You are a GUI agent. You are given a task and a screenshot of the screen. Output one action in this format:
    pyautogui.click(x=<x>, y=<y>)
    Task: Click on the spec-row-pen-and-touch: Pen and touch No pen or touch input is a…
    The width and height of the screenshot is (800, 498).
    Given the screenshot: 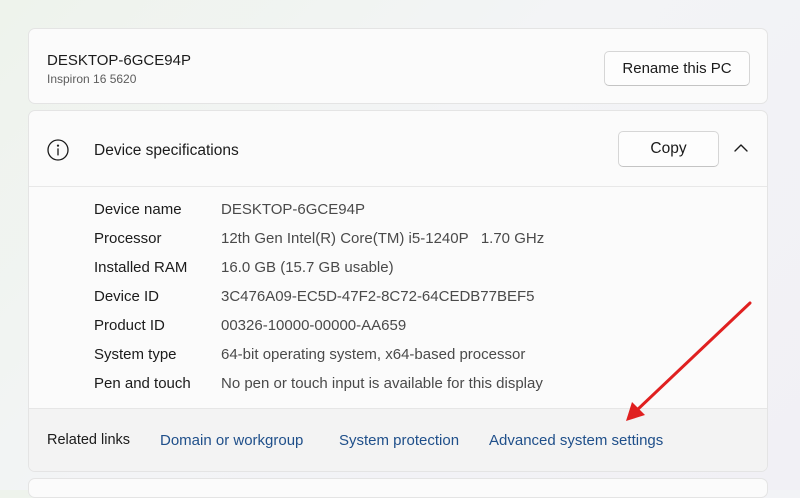 What is the action you would take?
    pyautogui.click(x=424, y=386)
    